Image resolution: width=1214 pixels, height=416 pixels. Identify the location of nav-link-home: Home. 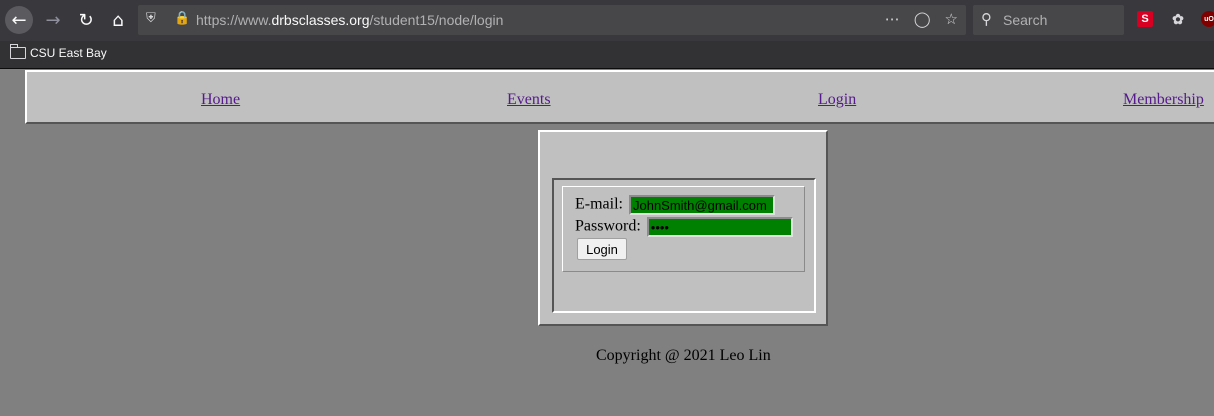
(220, 100).